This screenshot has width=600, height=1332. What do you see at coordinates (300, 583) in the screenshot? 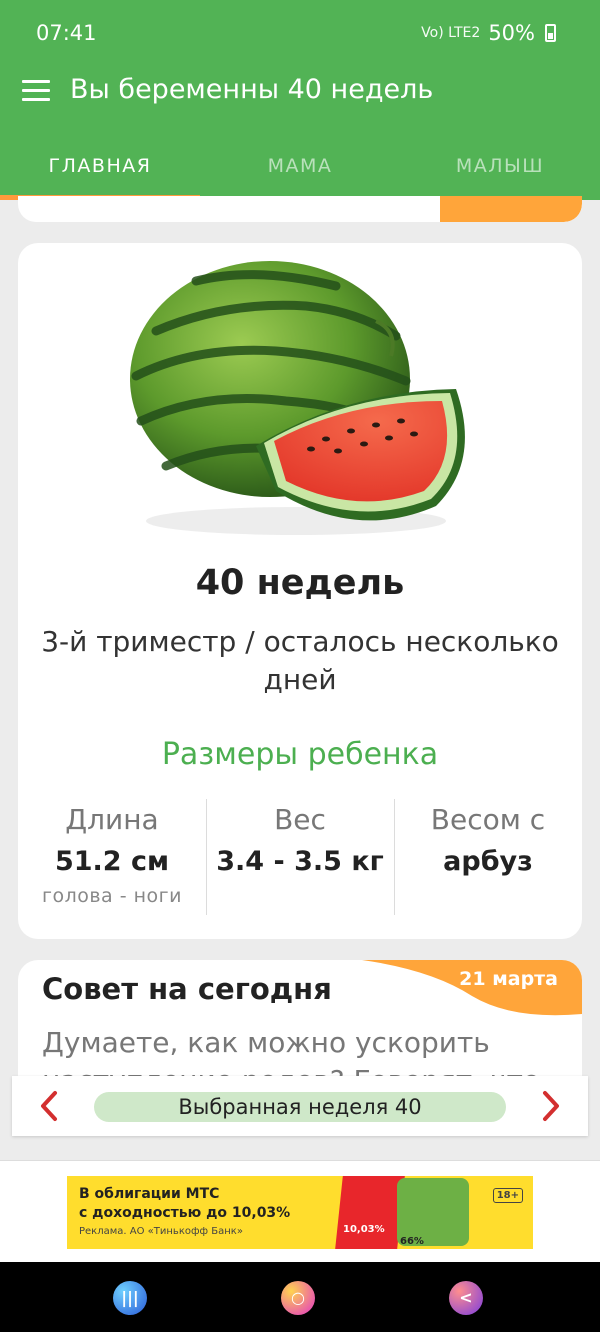
I see `weeks-count: 40 недель` at bounding box center [300, 583].